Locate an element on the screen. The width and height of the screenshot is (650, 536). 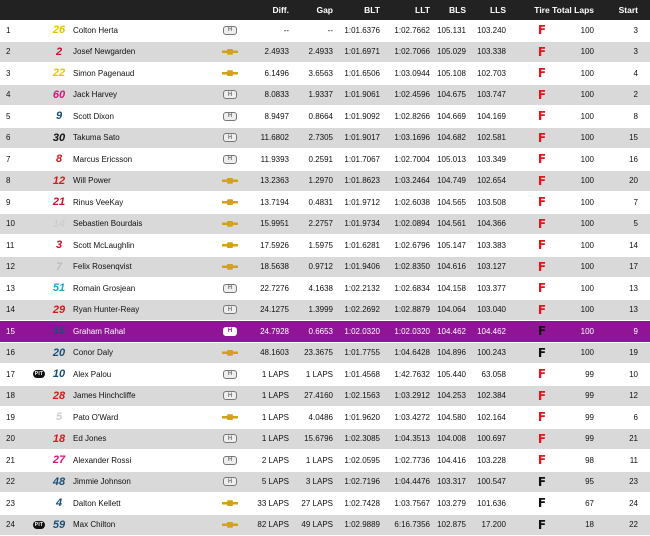
position-cell: 22 is located at coordinates (18, 482).